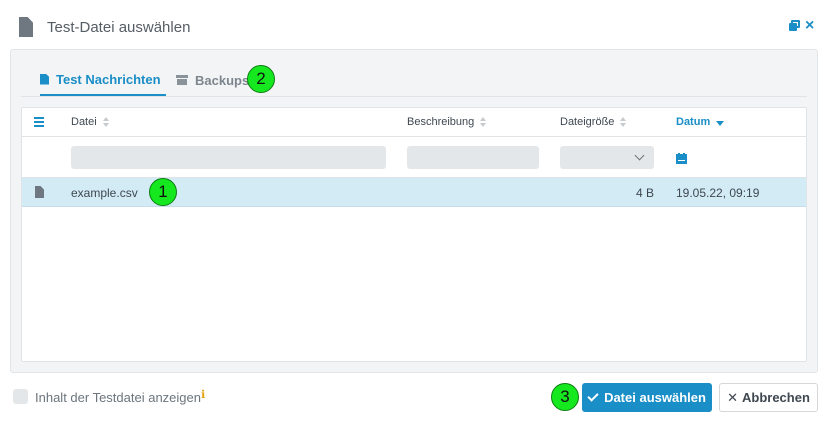  I want to click on column-label: Datei, so click(84, 122).